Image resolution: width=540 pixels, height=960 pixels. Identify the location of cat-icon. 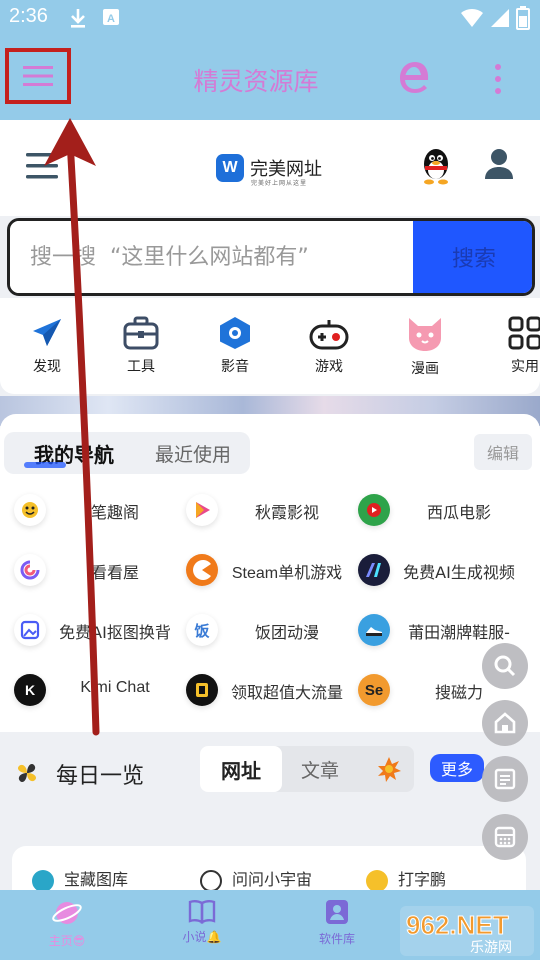
(425, 334).